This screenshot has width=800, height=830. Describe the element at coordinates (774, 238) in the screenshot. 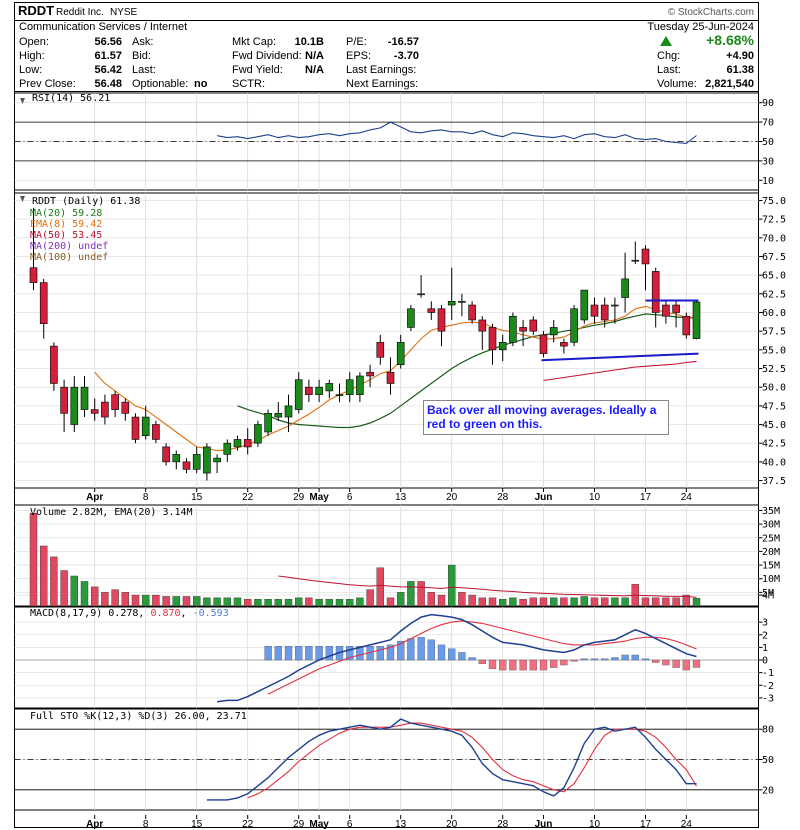

I see `price-tick-label: 70.0` at that location.